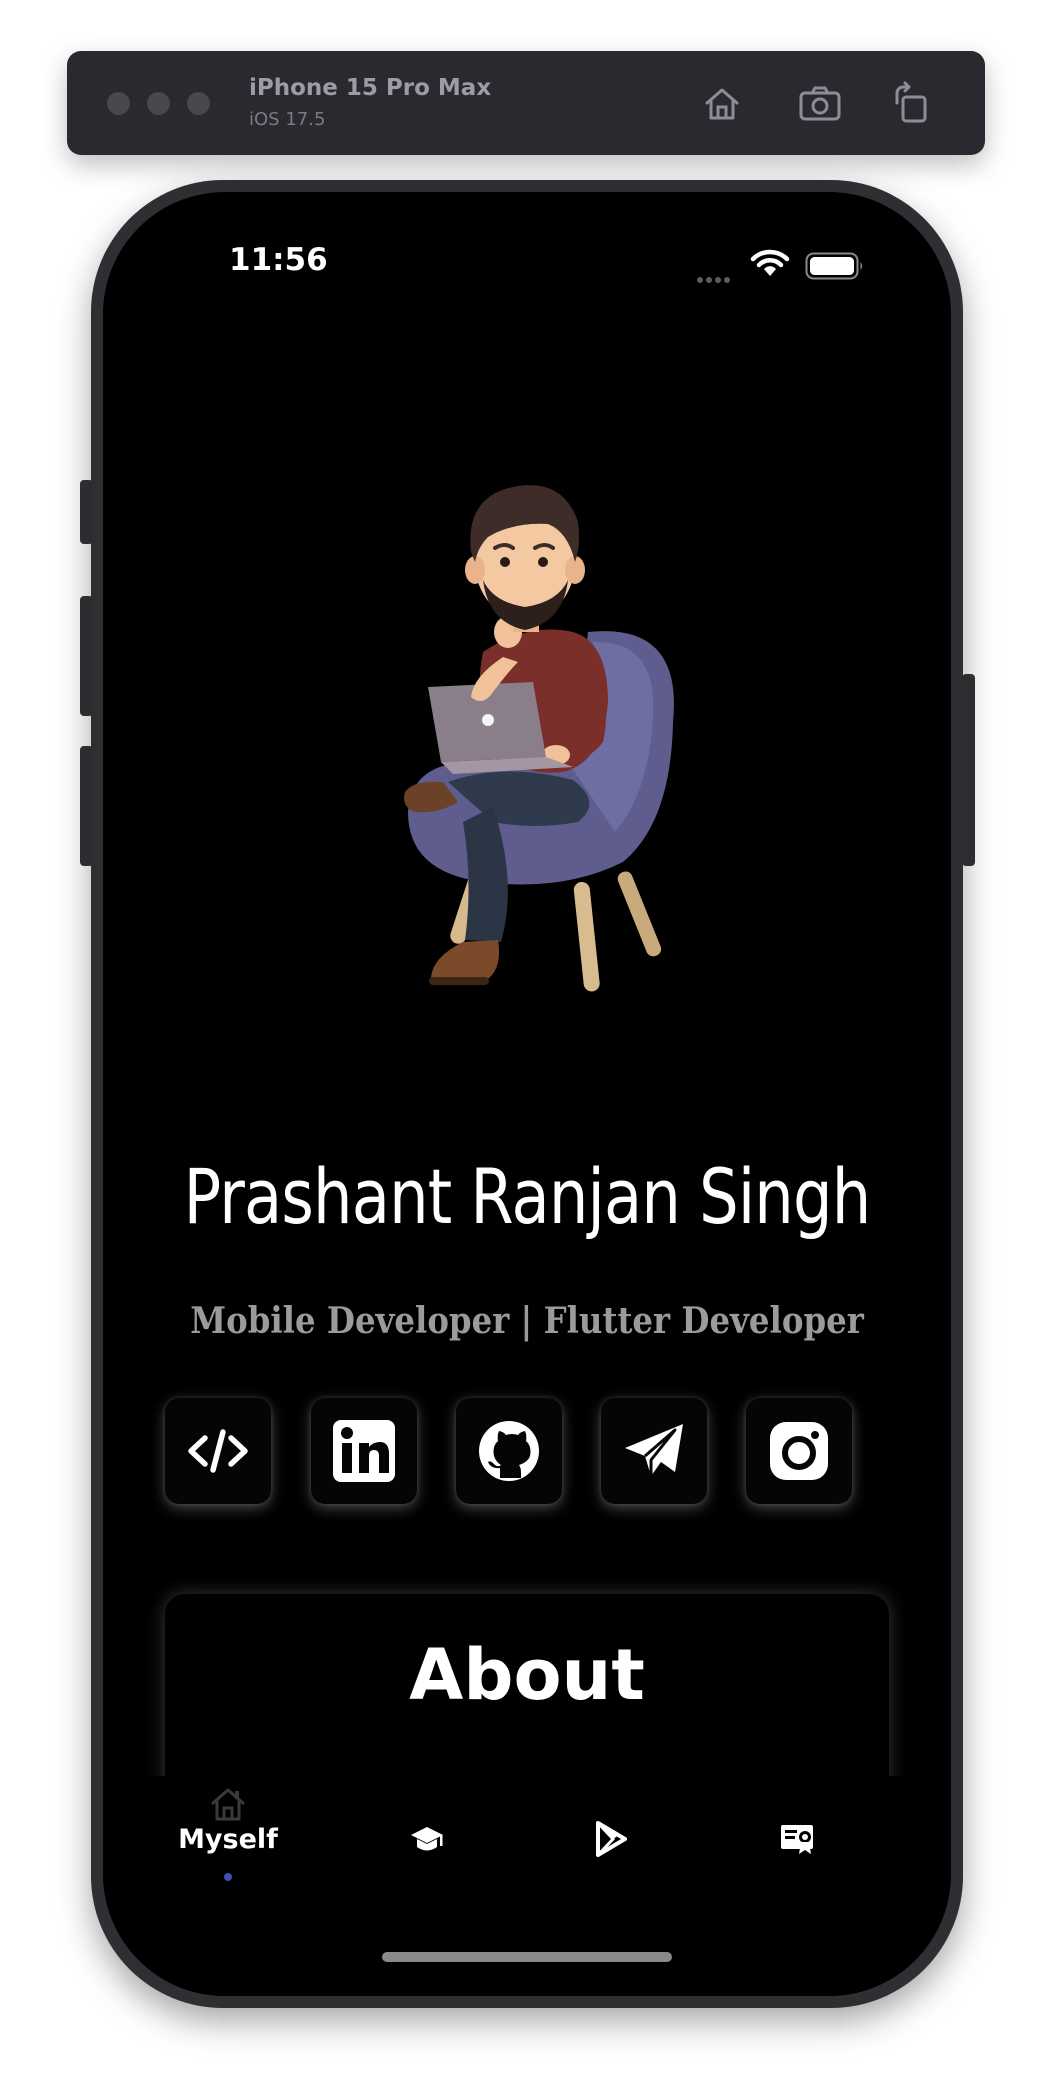 This screenshot has height=2096, width=1054. Describe the element at coordinates (539, 738) in the screenshot. I see `developer-avatar-illustration` at that location.